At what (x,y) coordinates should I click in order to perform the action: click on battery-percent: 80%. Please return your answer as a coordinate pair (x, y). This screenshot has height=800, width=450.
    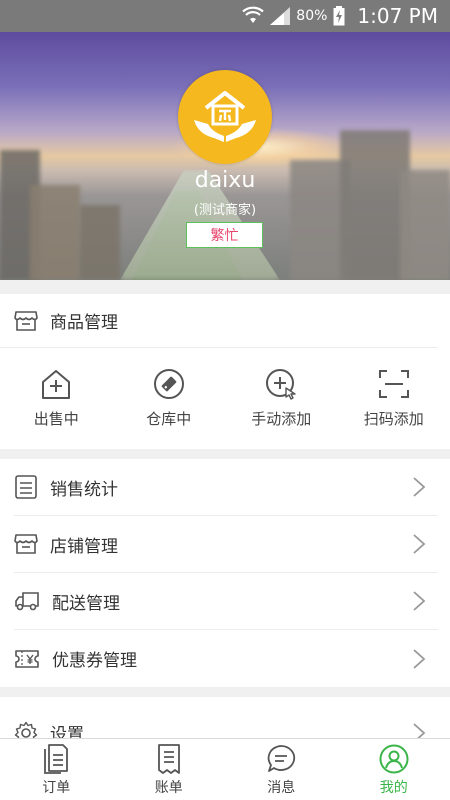
    Looking at the image, I should click on (312, 16).